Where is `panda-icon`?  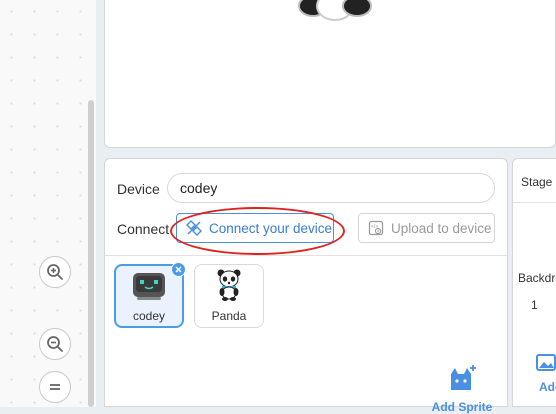 panda-icon is located at coordinates (229, 285).